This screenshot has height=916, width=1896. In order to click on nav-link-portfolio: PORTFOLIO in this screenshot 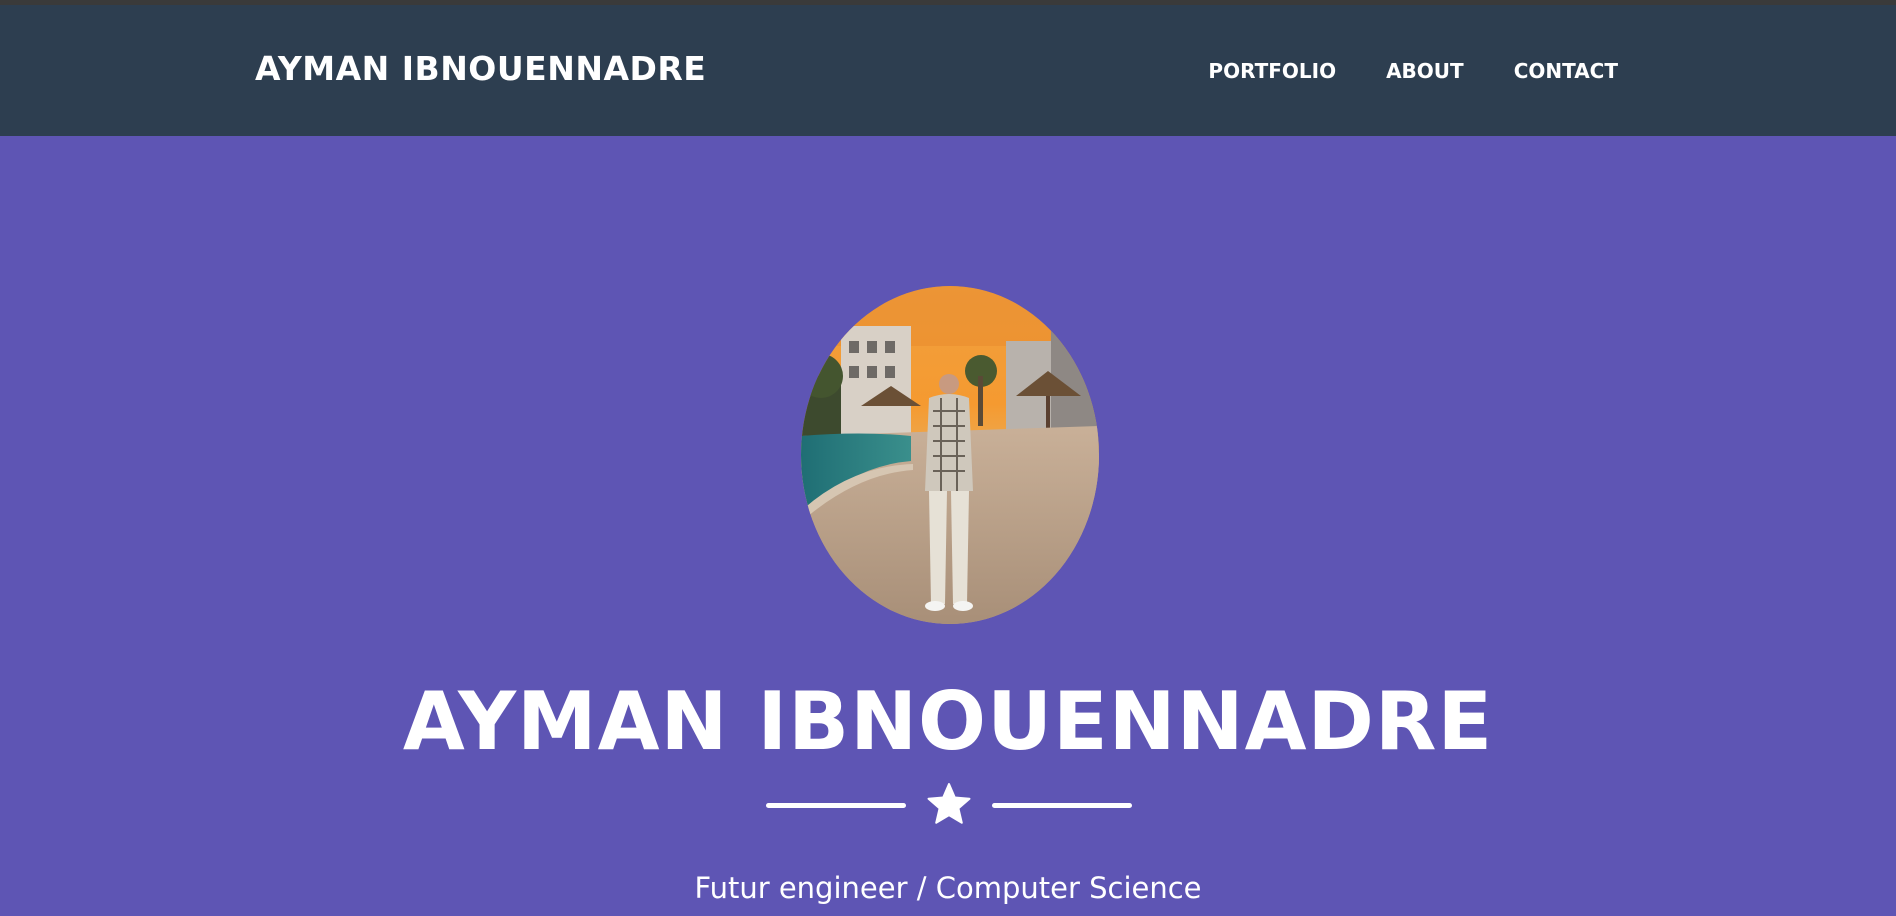, I will do `click(1272, 71)`.